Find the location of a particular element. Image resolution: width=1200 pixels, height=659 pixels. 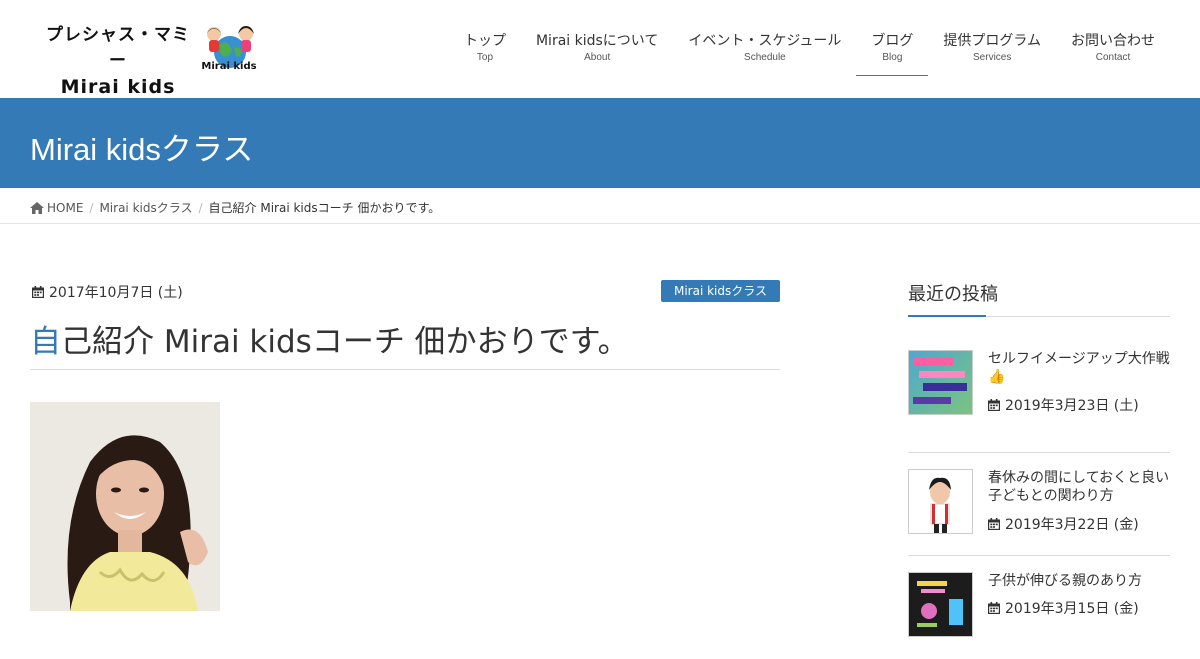

author-portrait-image is located at coordinates (125, 506).